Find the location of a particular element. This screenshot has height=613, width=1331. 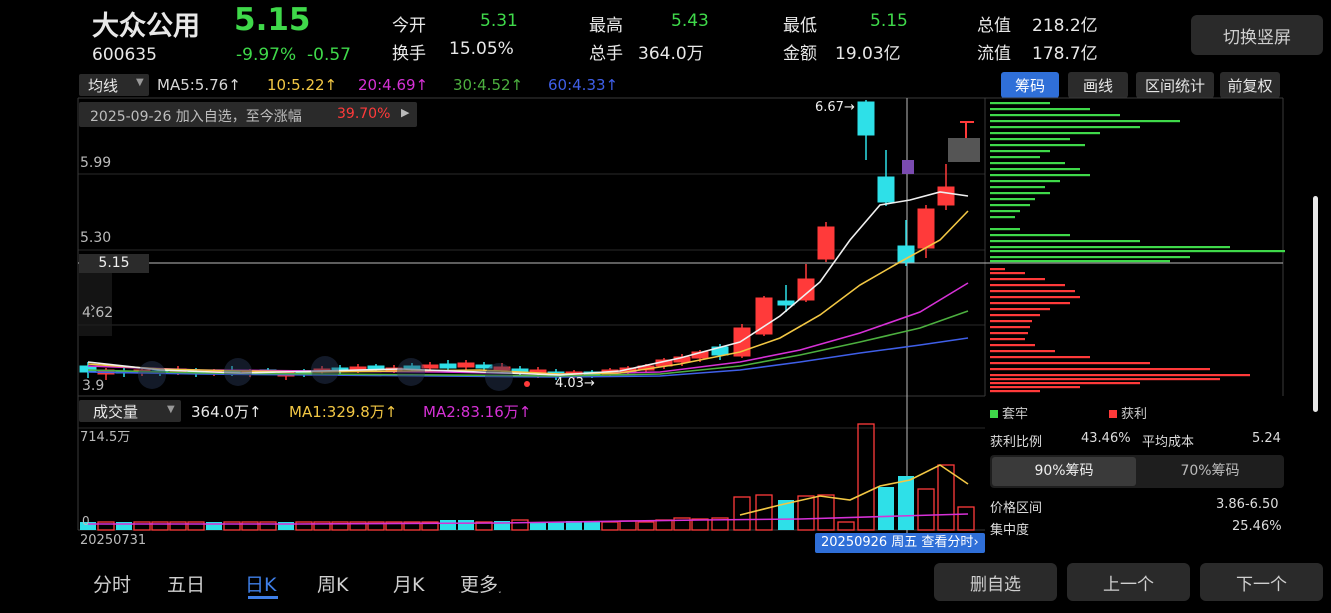

tab-monthly-k: 月K is located at coordinates (408, 583).